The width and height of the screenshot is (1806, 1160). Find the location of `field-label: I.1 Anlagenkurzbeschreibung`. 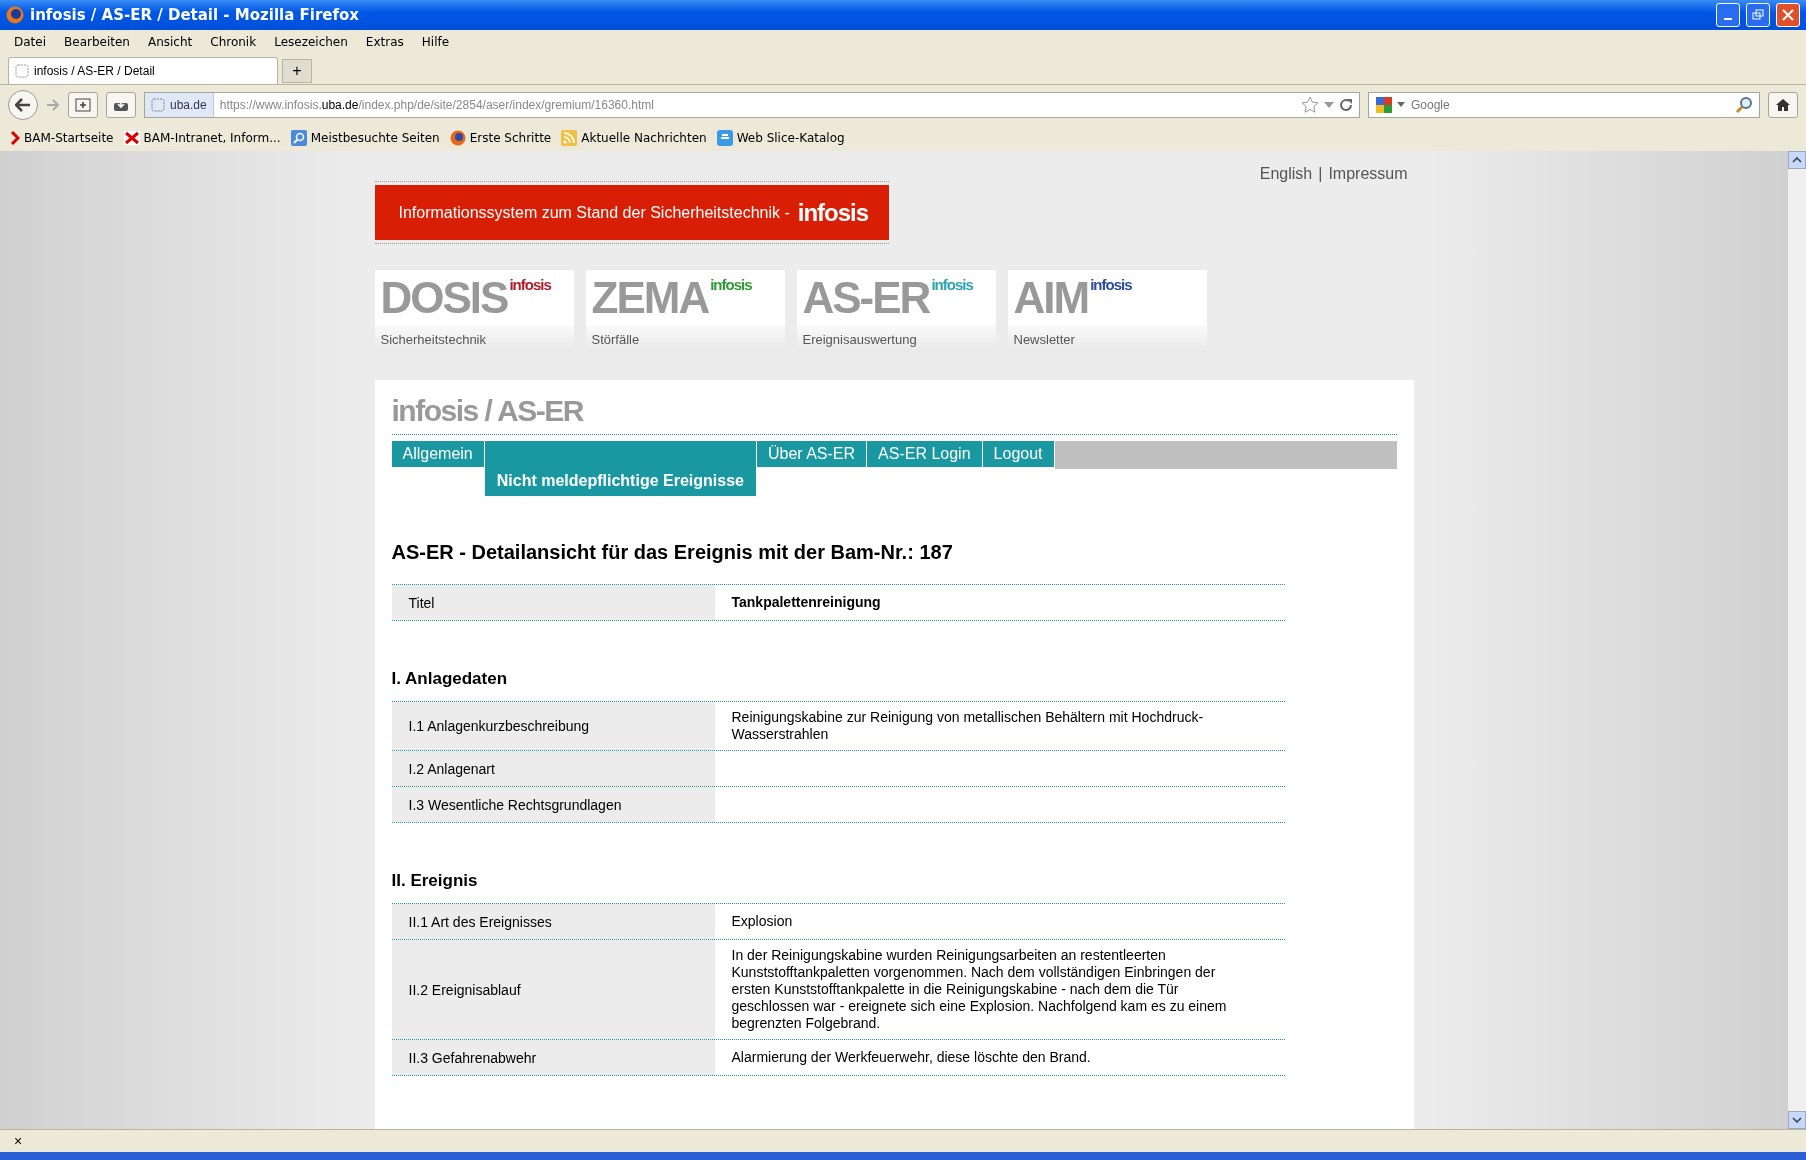

field-label: I.1 Anlagenkurzbeschreibung is located at coordinates (553, 726).